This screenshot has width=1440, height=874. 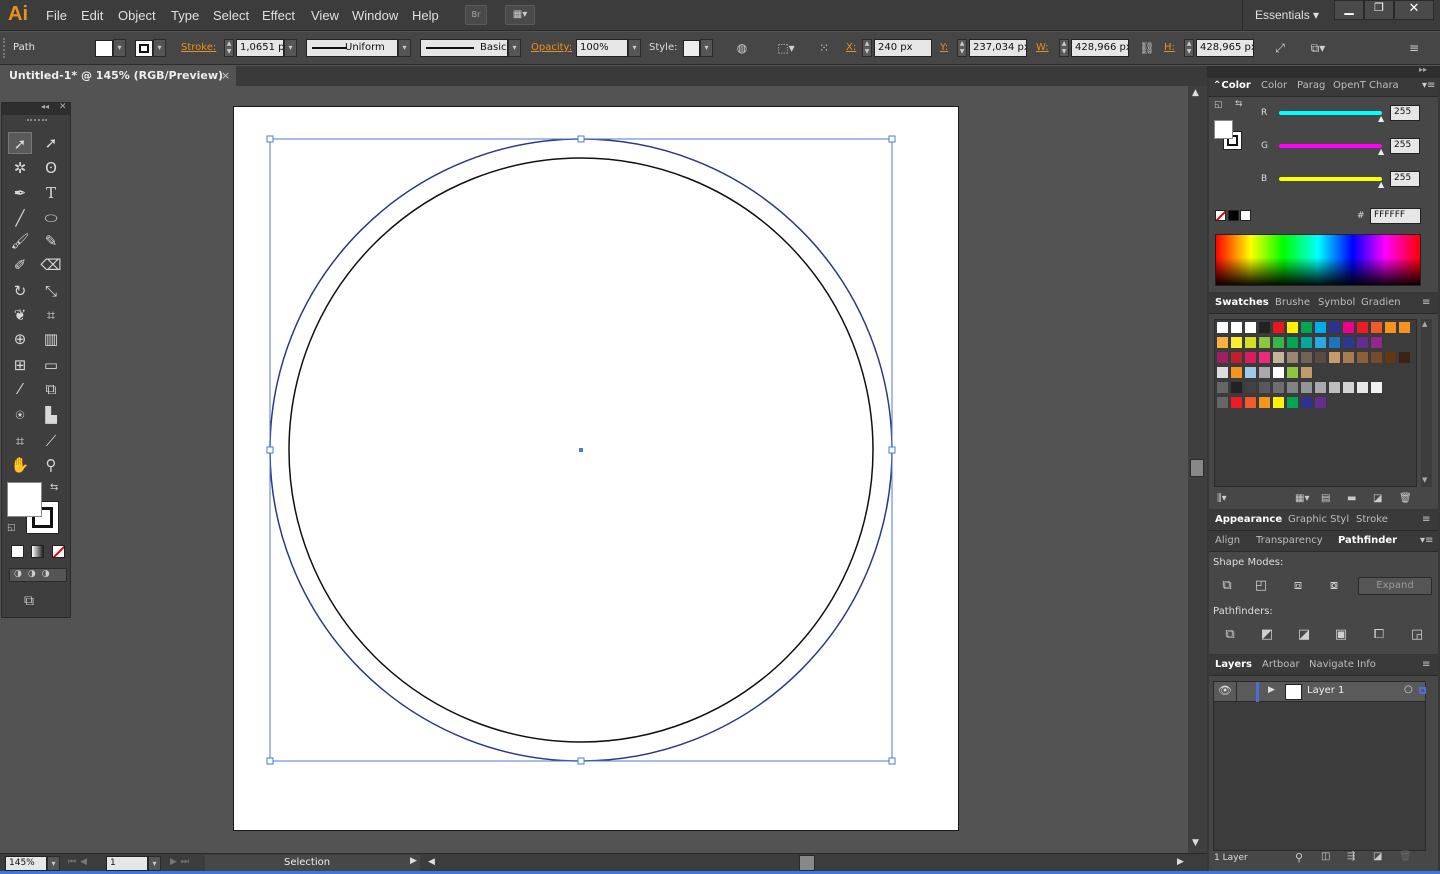 I want to click on handle-bottom-right, so click(x=892, y=761).